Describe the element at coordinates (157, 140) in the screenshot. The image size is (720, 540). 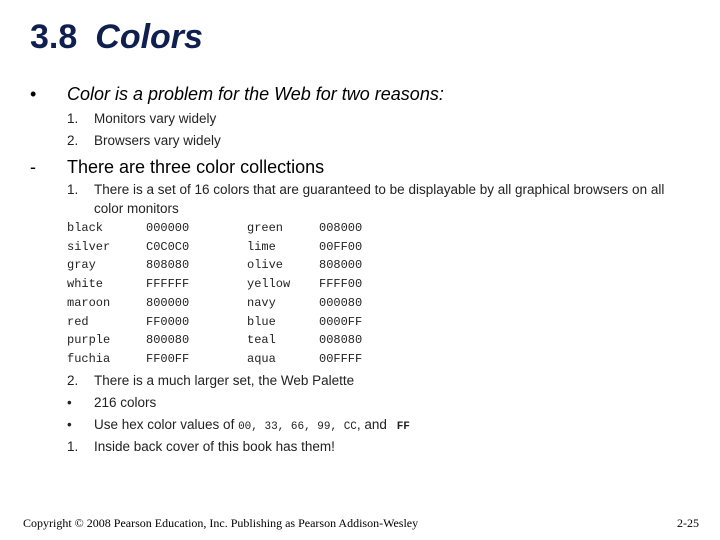
I see `list-item-browsers: Browsers vary widely` at that location.